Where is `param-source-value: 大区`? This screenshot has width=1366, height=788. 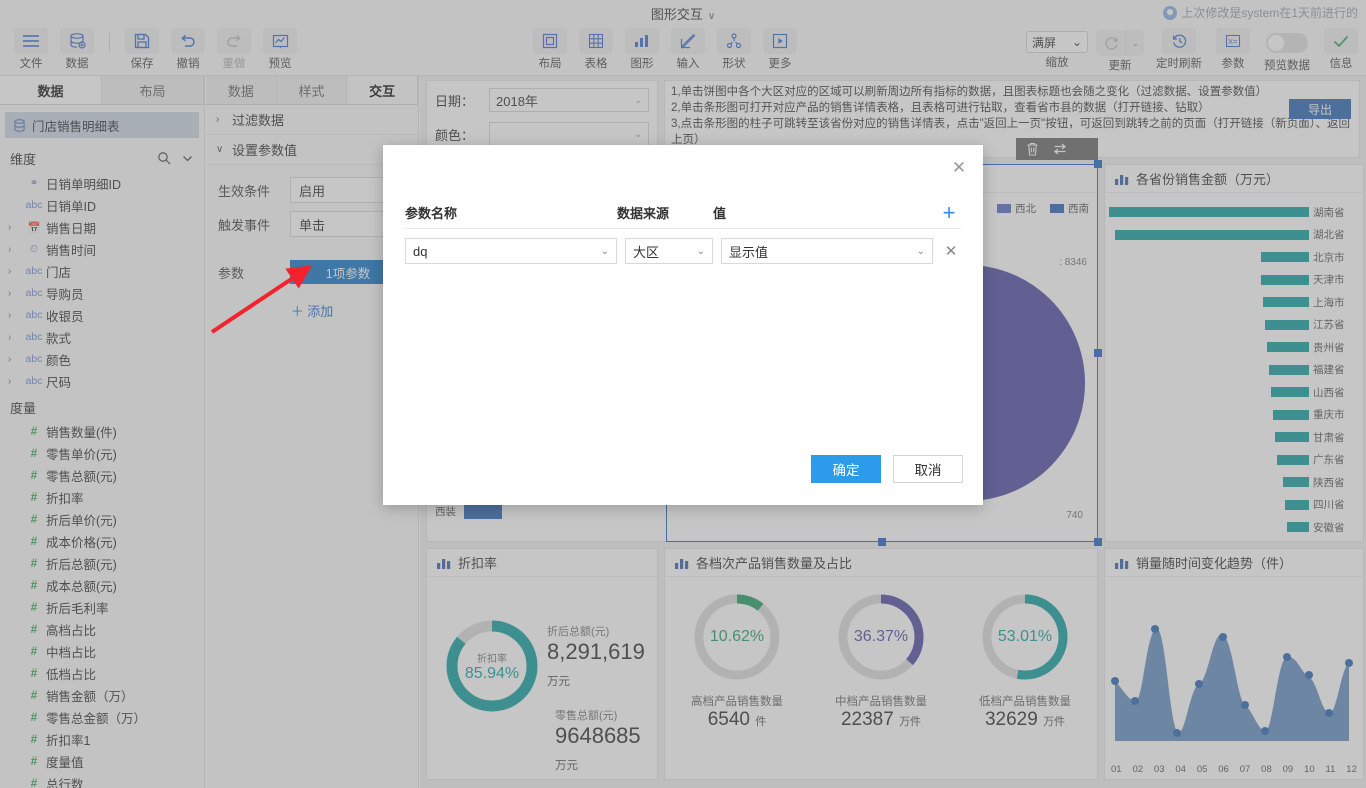
param-source-value: 大区 is located at coordinates (646, 252).